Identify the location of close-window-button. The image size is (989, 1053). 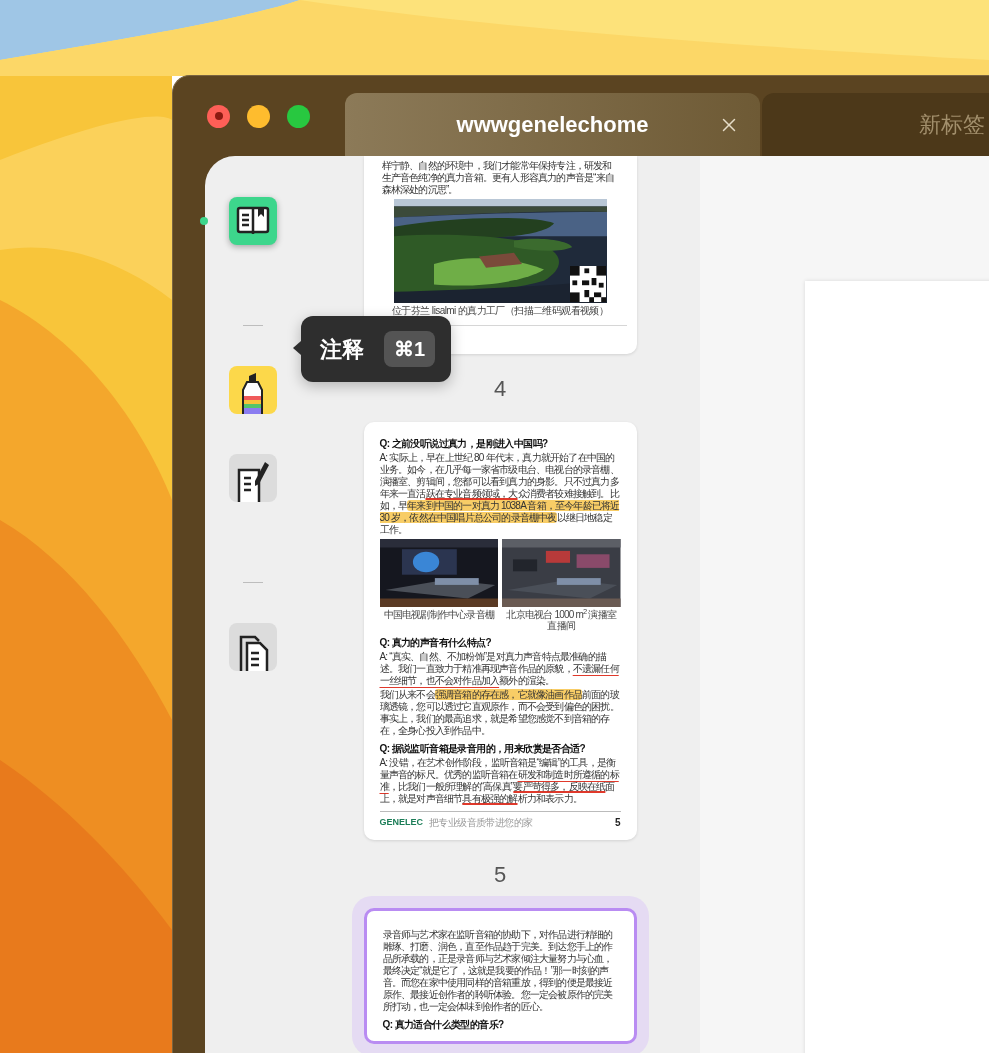
(218, 116).